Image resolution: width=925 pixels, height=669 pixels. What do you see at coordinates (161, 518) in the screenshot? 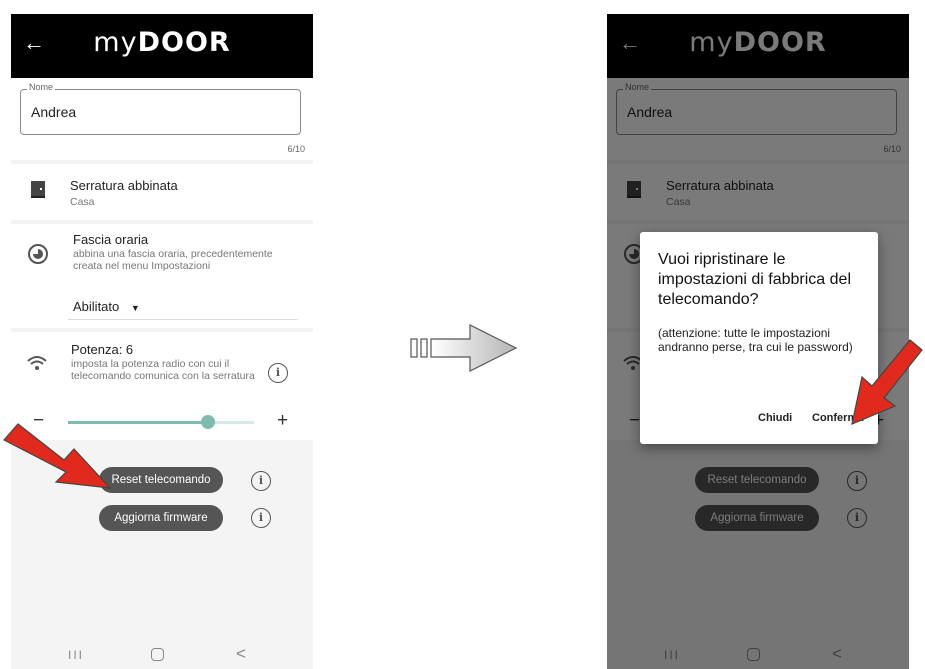
I see `update-firmware-button: Aggiorna firmware` at bounding box center [161, 518].